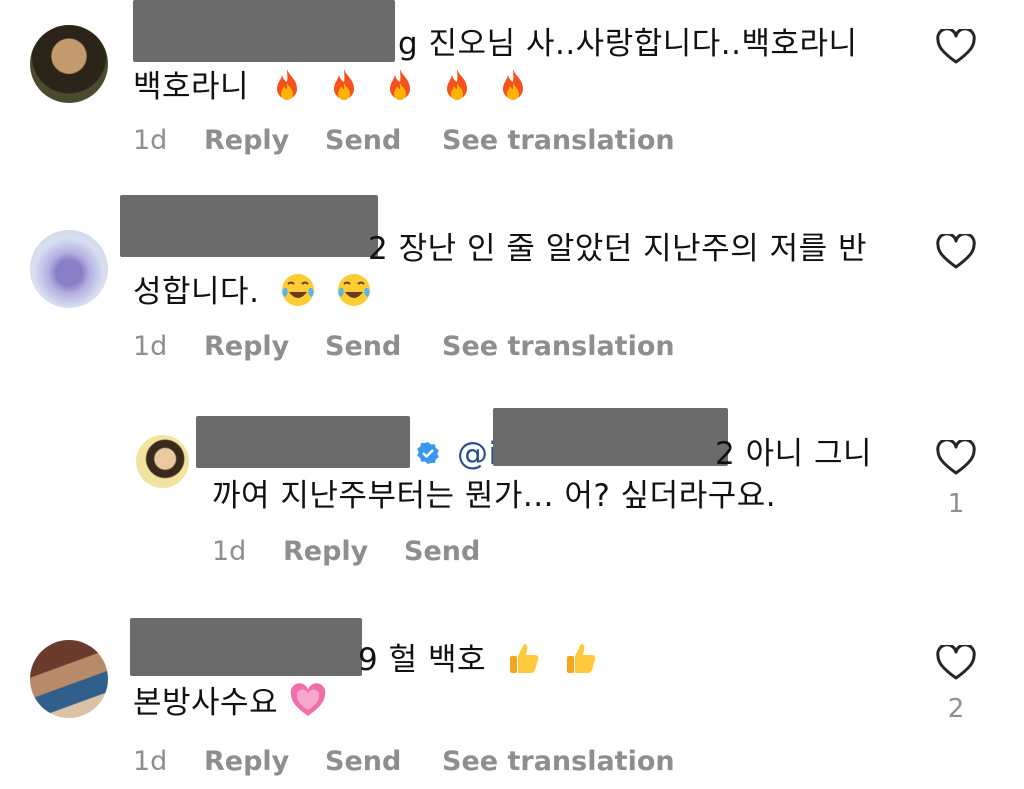 The height and width of the screenshot is (789, 1024). I want to click on comment-text-line-2: 본방사수요, so click(229, 703).